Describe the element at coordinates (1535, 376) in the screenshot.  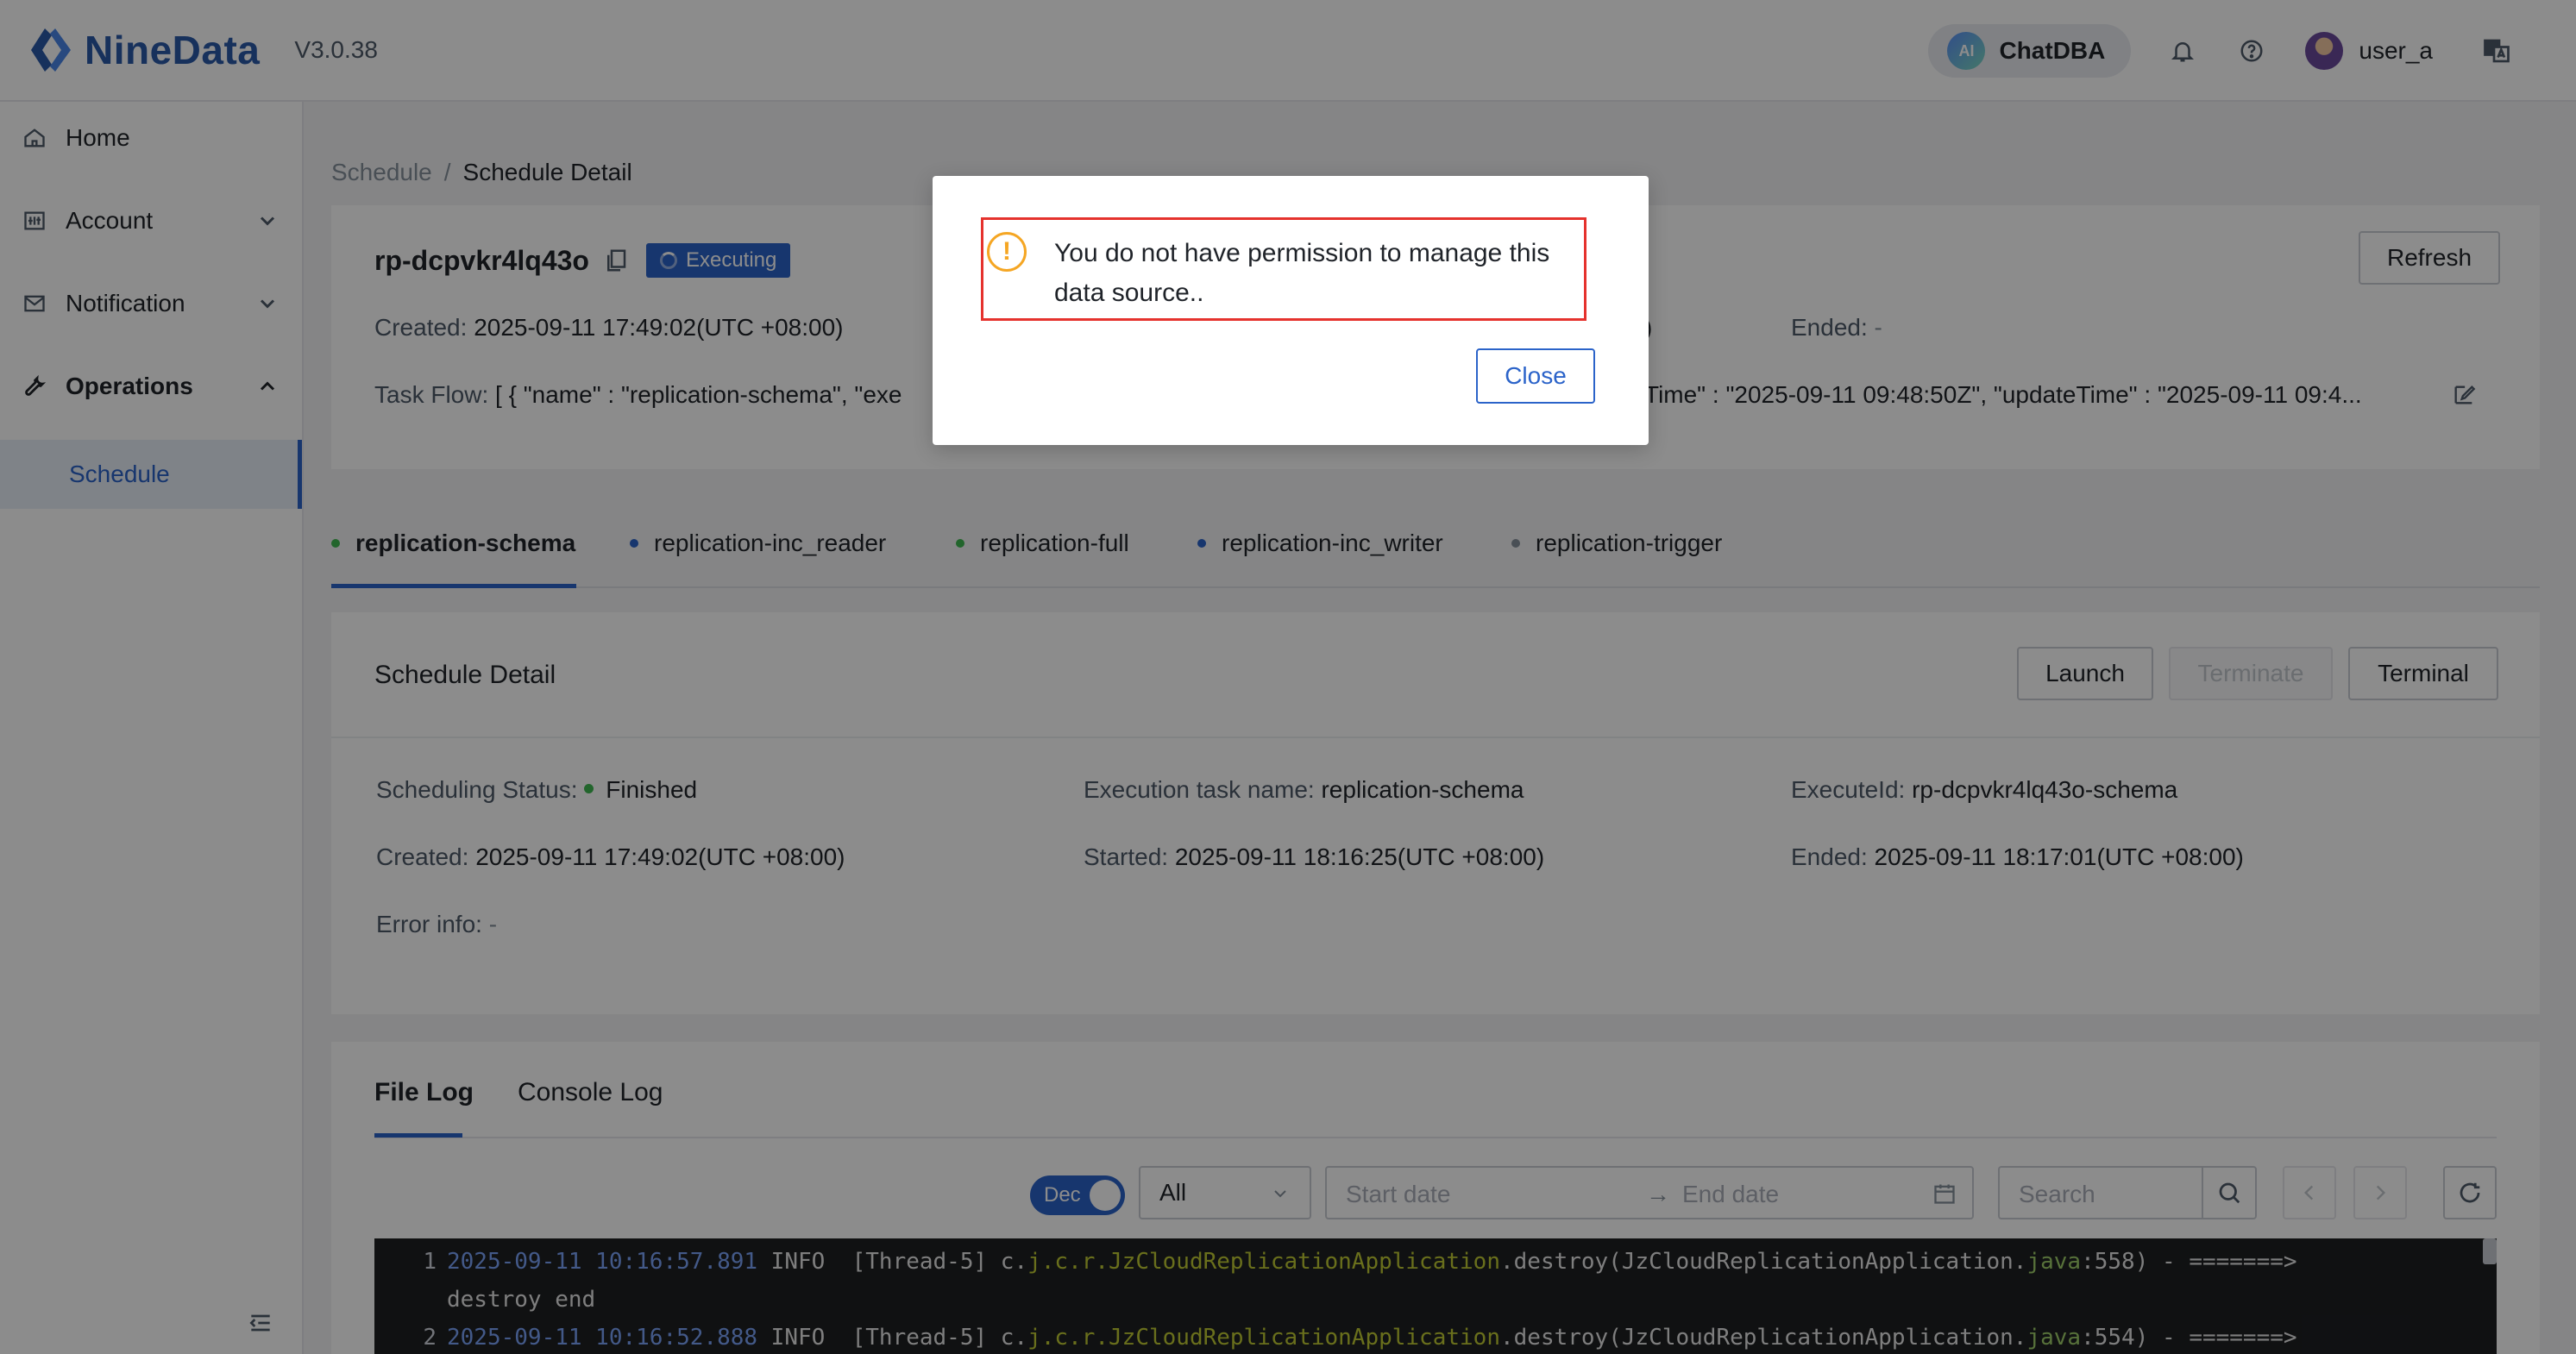
I see `close-button: Close` at that location.